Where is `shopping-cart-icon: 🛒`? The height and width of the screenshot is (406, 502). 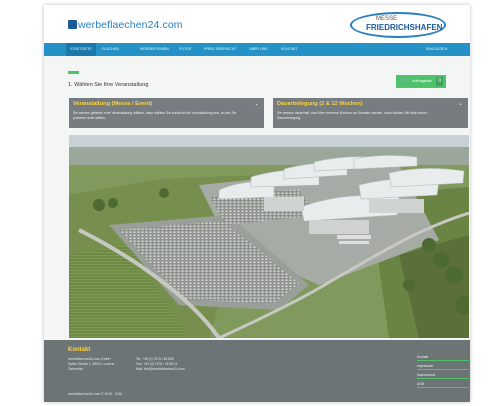
shopping-cart-icon: 🛒 is located at coordinates (404, 81).